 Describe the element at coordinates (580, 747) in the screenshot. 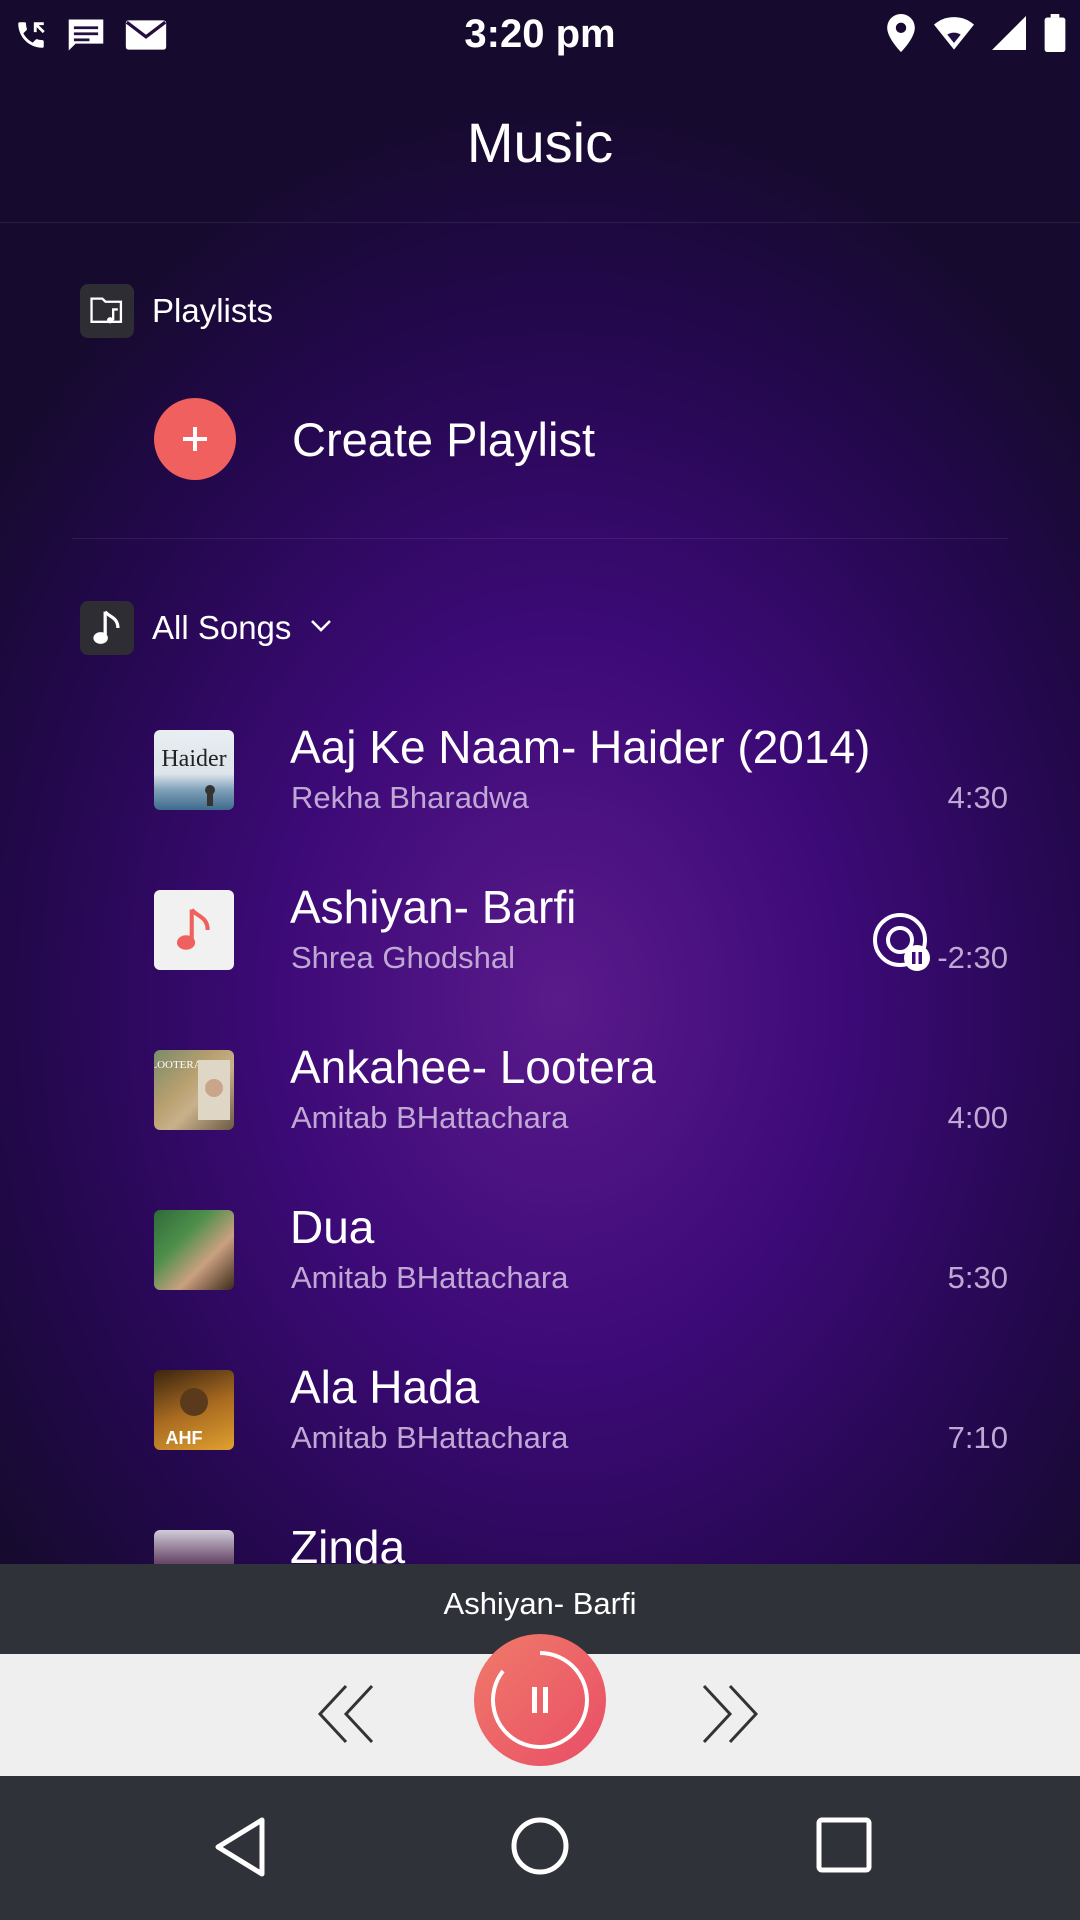

I see `song-title: Aaj Ke Naam- Haider (2014)` at that location.